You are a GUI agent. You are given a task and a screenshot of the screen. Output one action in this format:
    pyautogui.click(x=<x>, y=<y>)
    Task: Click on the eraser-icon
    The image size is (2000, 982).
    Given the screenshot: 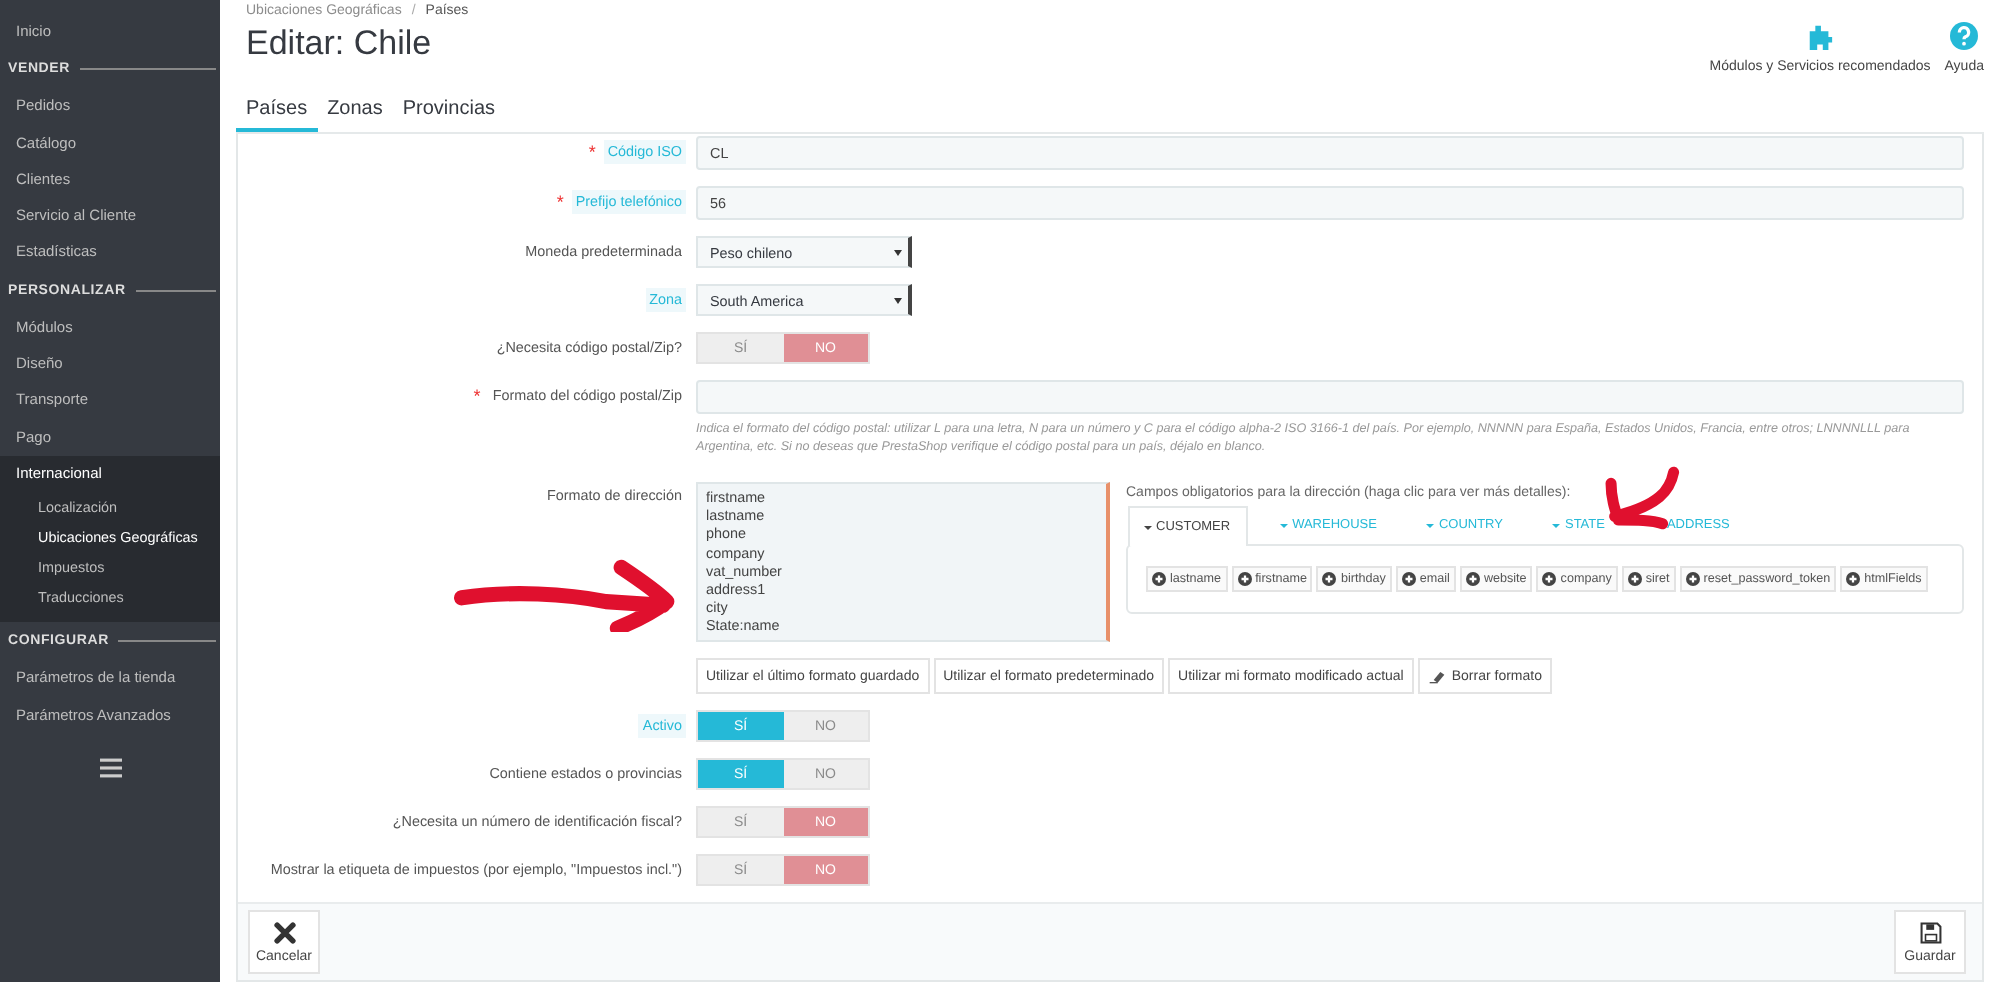 What is the action you would take?
    pyautogui.click(x=1436, y=676)
    